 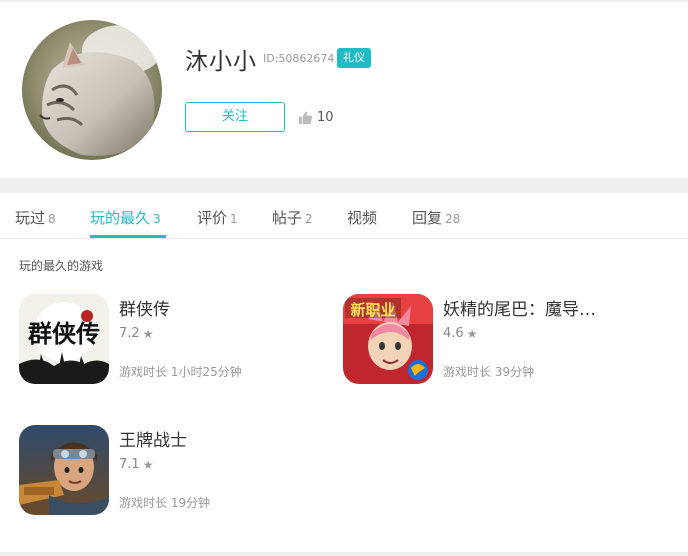 I want to click on tab-videos: 视频, so click(x=362, y=217).